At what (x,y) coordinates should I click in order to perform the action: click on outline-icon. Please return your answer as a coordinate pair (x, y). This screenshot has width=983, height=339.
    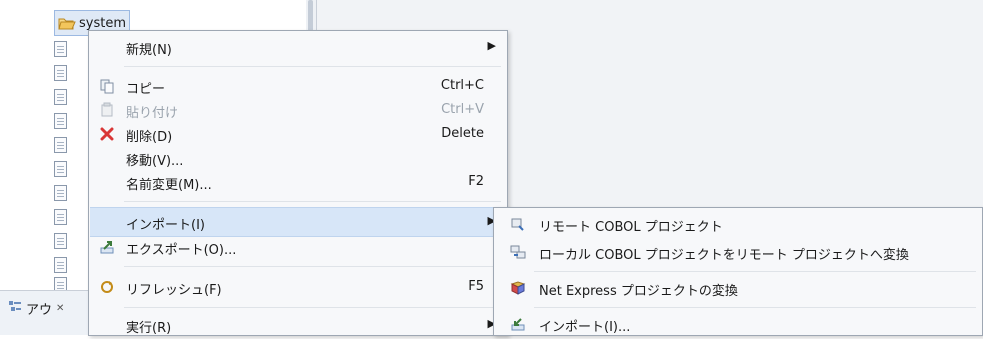
    Looking at the image, I should click on (15, 309).